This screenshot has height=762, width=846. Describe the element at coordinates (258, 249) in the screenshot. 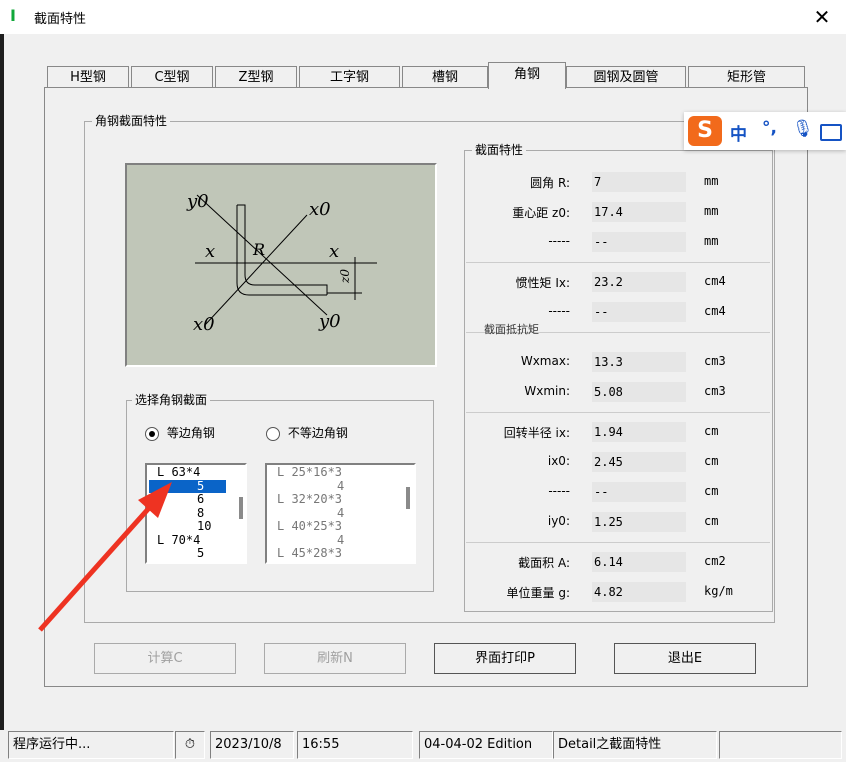

I see `label-r: R` at that location.